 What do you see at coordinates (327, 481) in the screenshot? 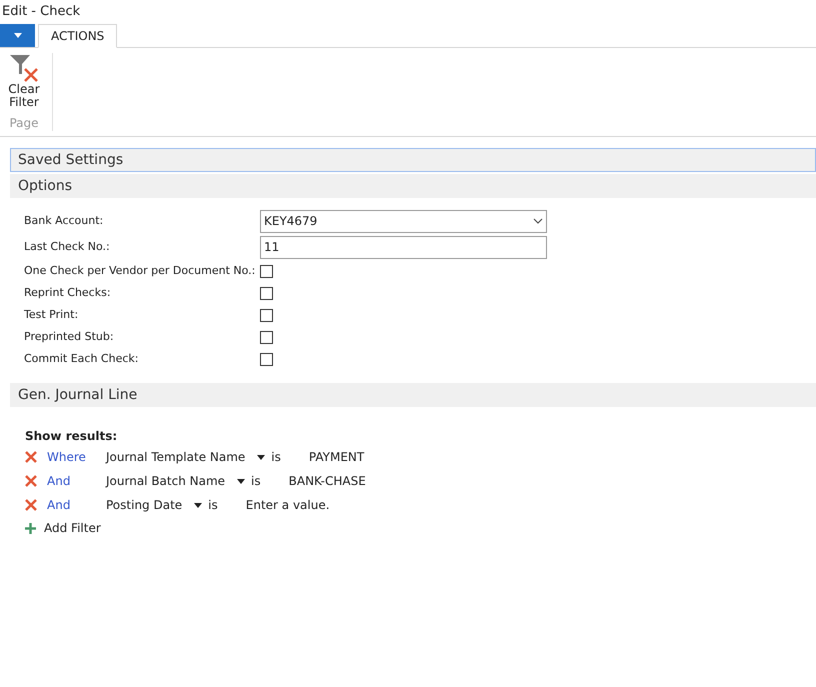
I see `filter-value: BANK-CHASE` at bounding box center [327, 481].